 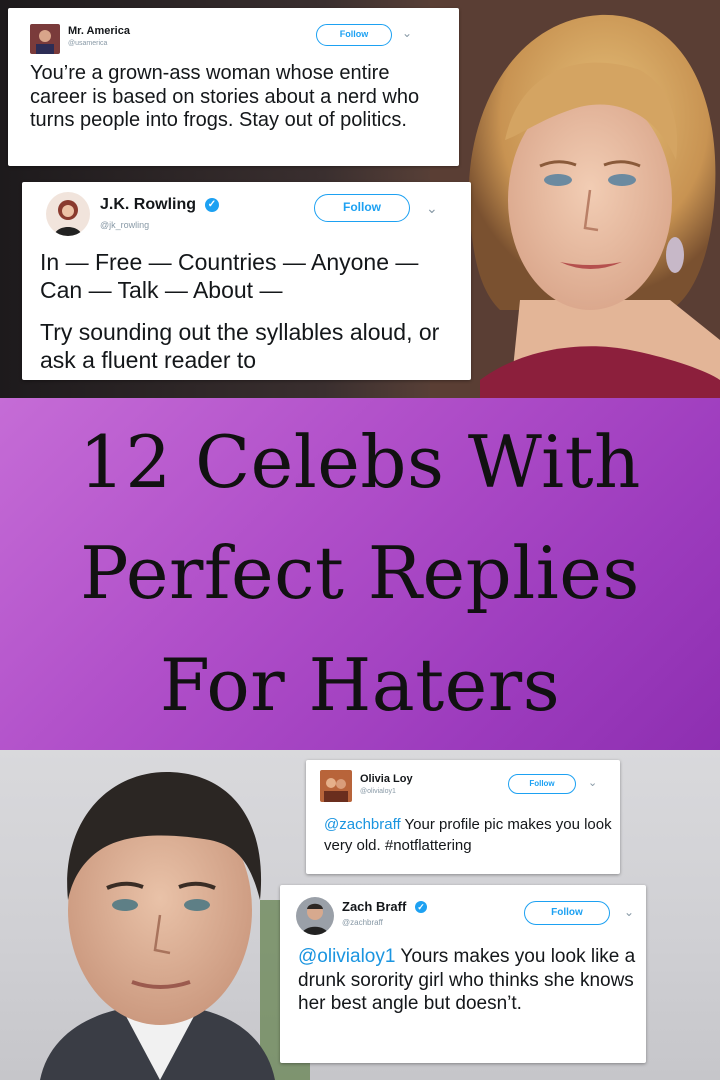 What do you see at coordinates (378, 791) in the screenshot?
I see `tweet-author-handle: @olivialoy1` at bounding box center [378, 791].